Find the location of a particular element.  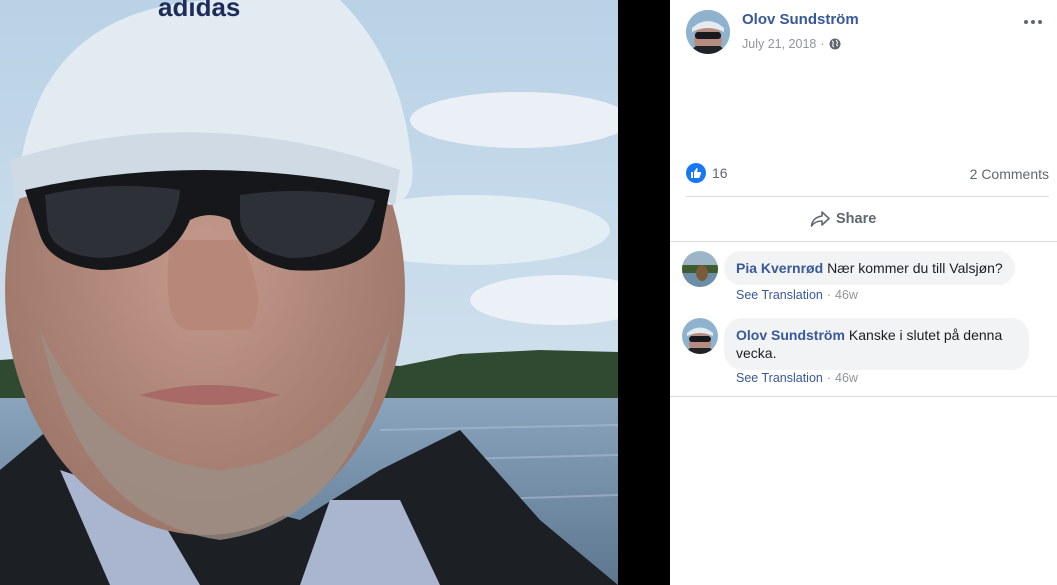

comment-text-line1: Kanske i slutet på denna is located at coordinates (925, 335).